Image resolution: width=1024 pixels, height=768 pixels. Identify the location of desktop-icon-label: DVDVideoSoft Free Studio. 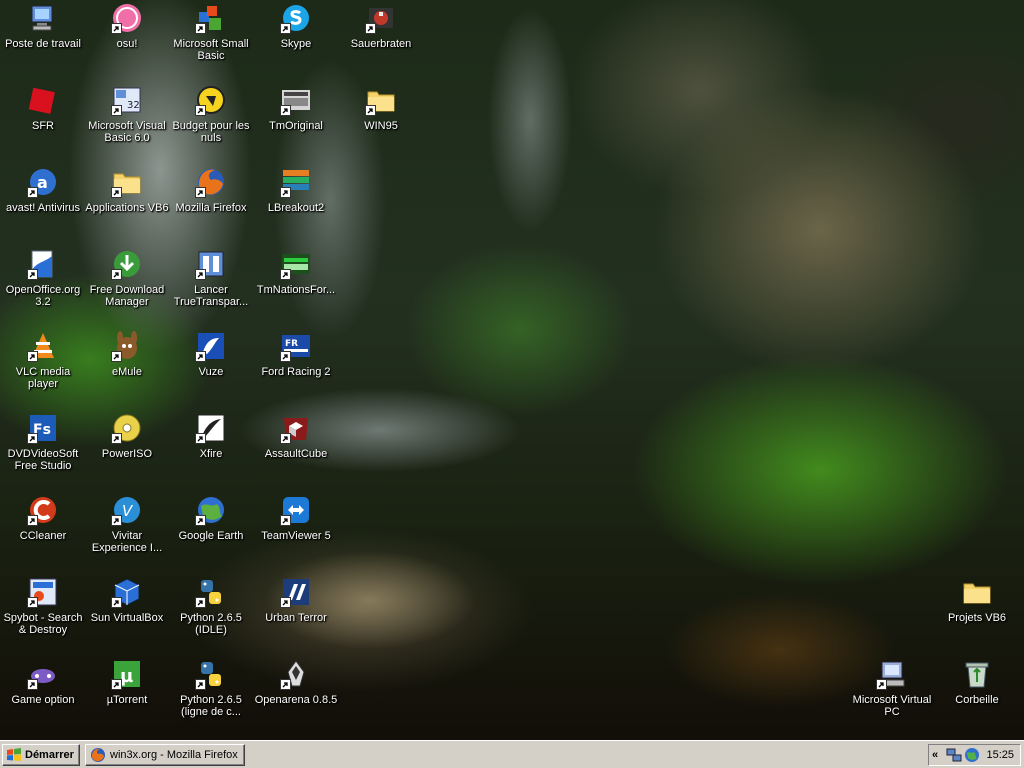
(43, 460).